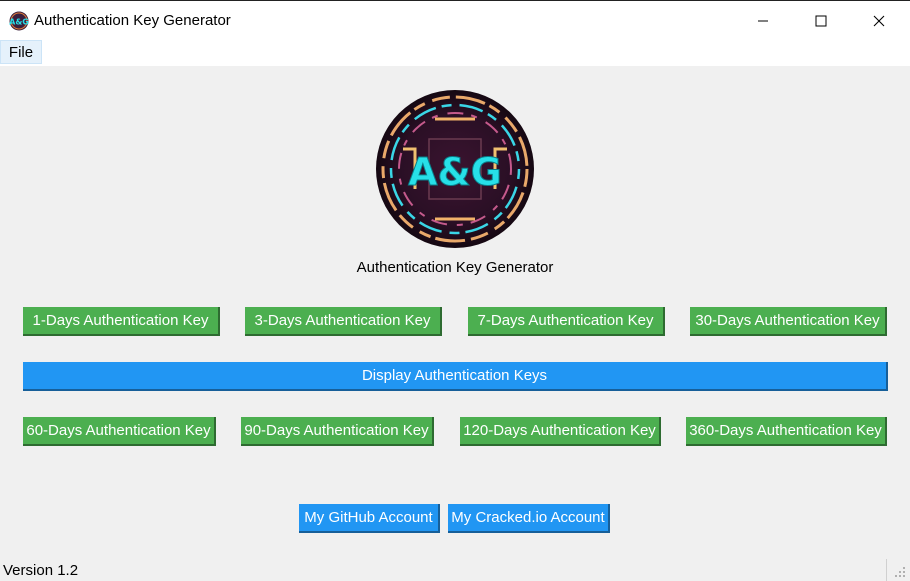  Describe the element at coordinates (121, 321) in the screenshot. I see `key-1-days-button: 1-Days Authentication Key` at that location.